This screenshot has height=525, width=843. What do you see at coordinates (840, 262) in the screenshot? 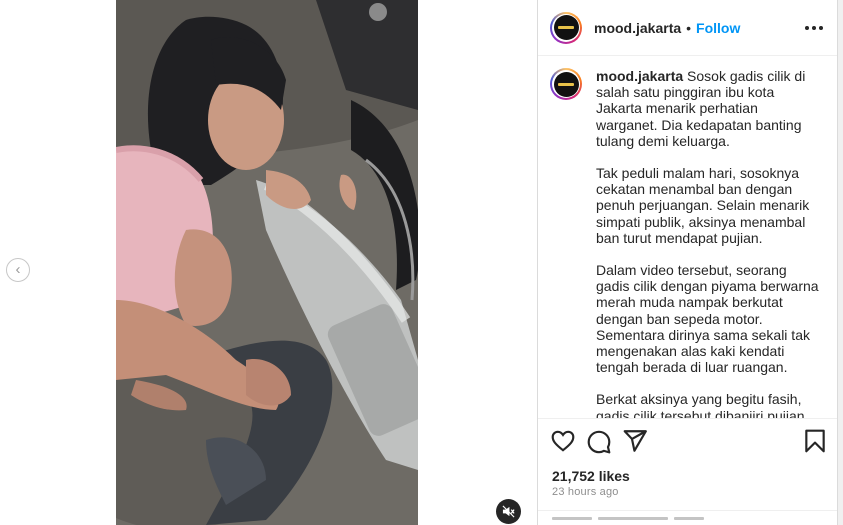
I see `scrollbar-track` at bounding box center [840, 262].